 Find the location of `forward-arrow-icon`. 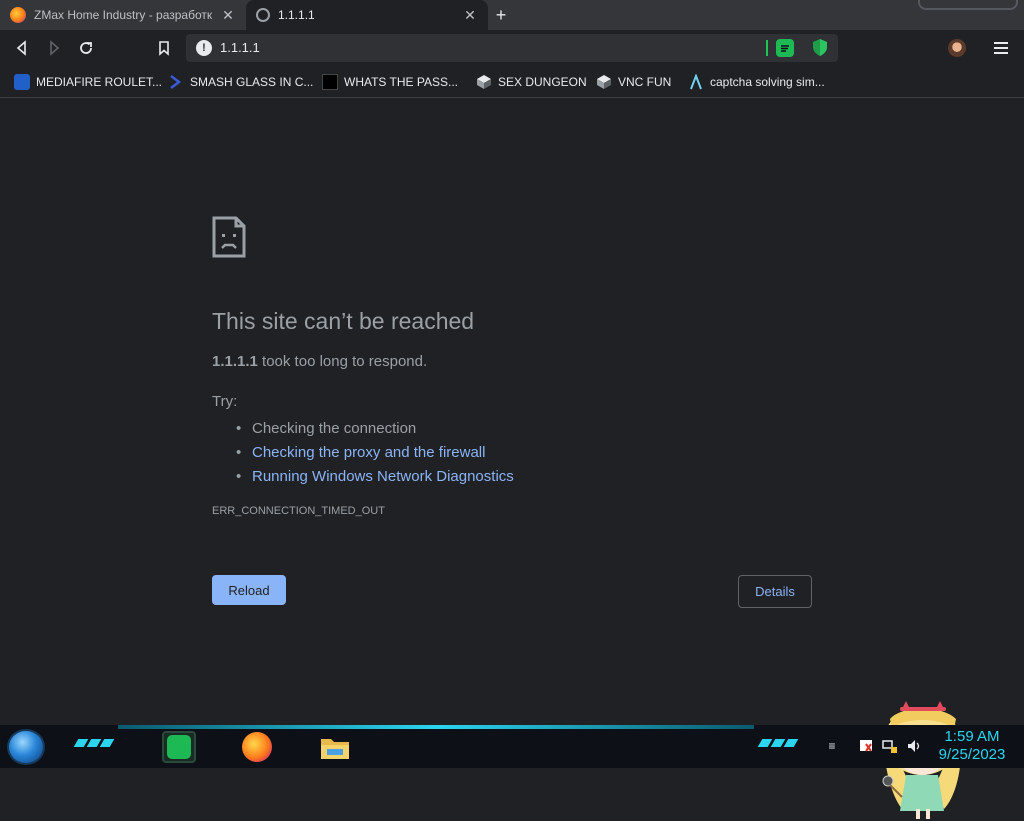

forward-arrow-icon is located at coordinates (55, 48).